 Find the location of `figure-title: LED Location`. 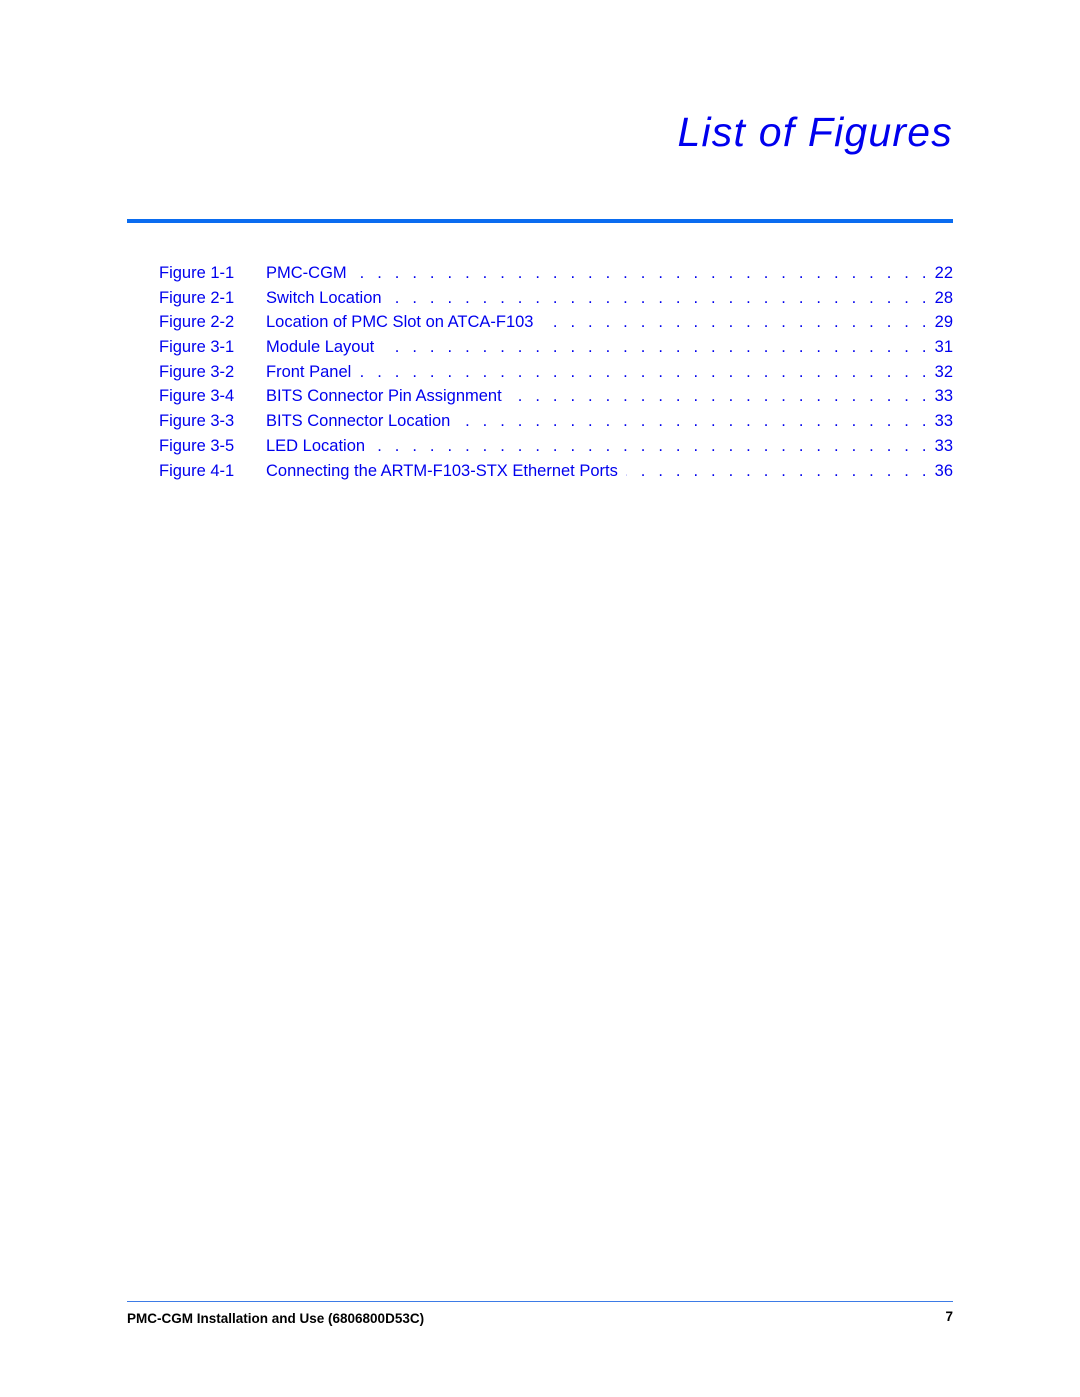

figure-title: LED Location is located at coordinates (319, 446).